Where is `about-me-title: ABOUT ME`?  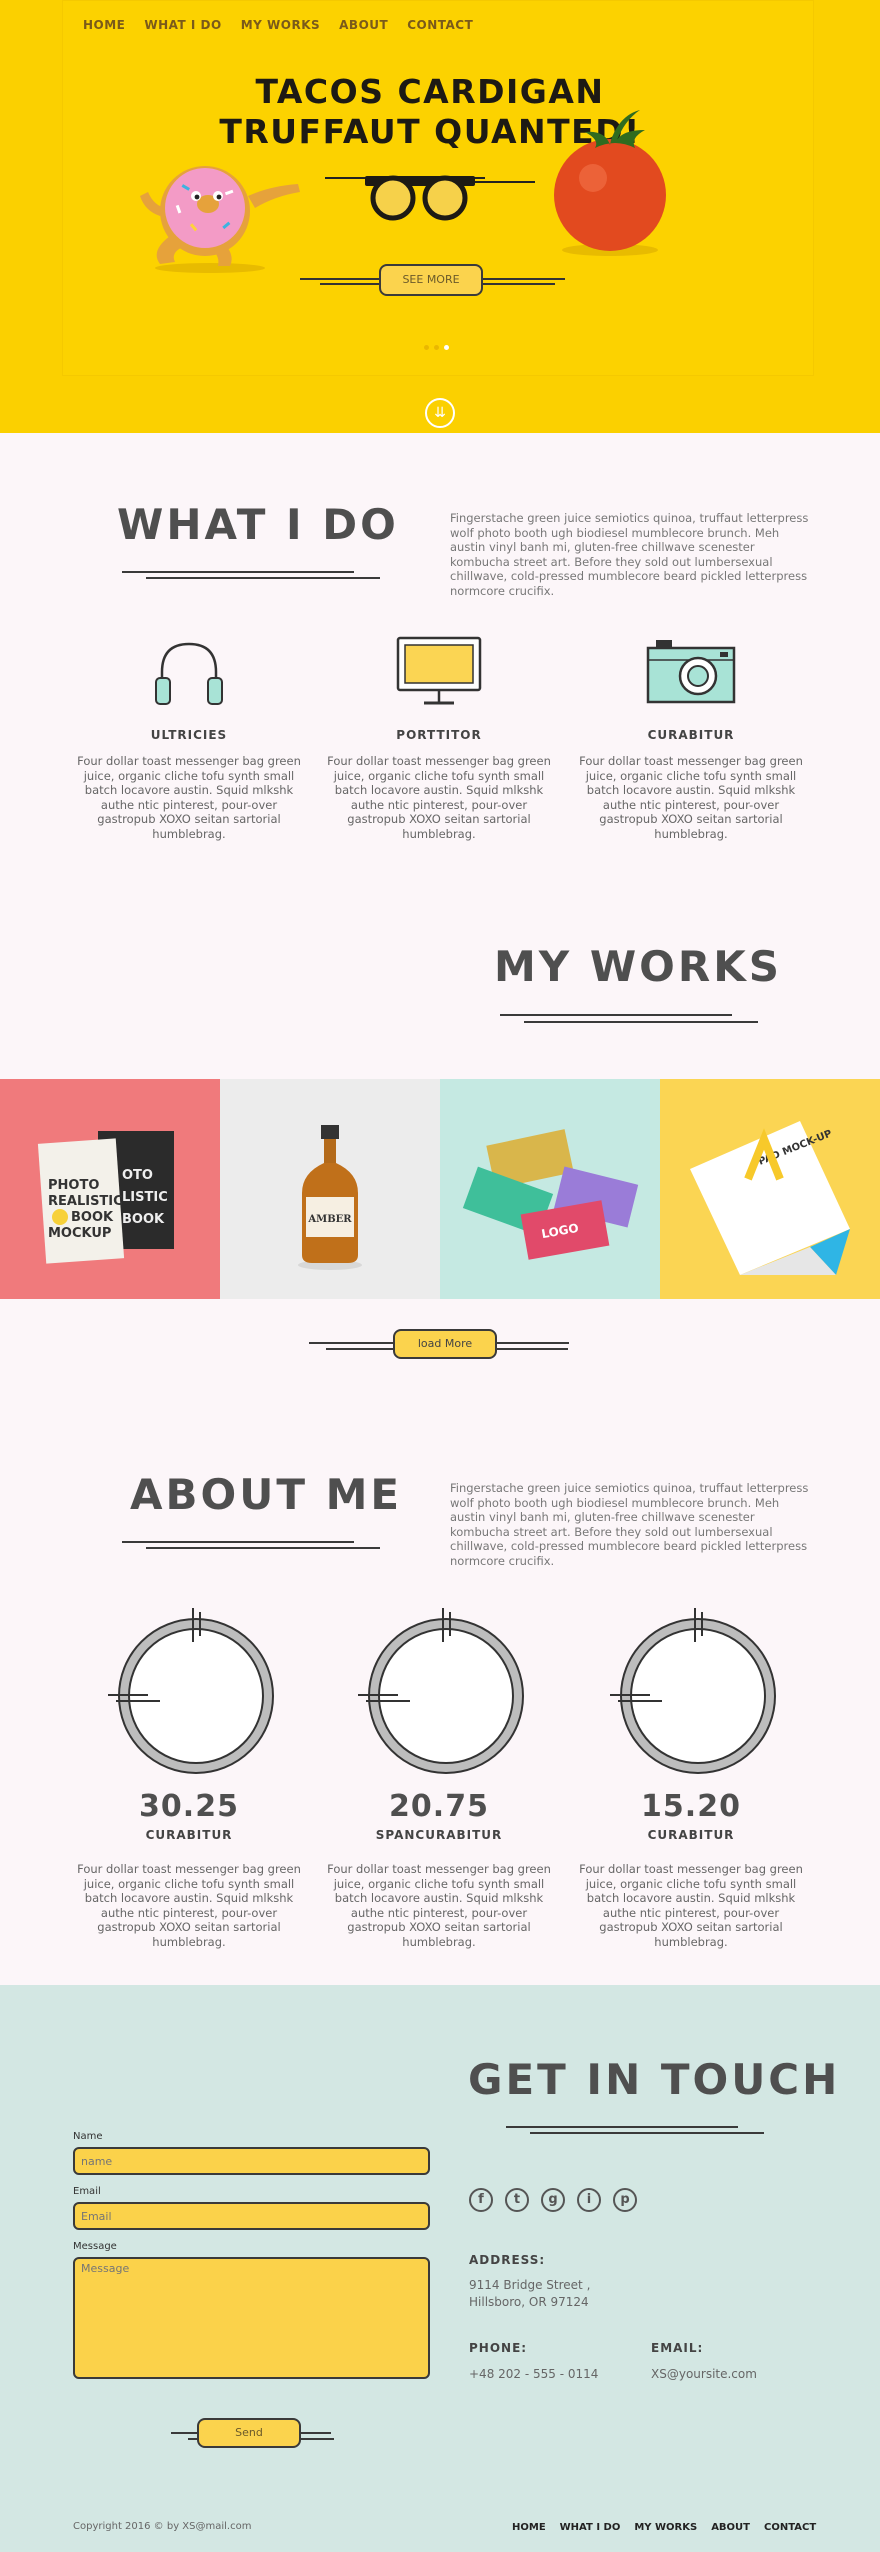 about-me-title: ABOUT ME is located at coordinates (266, 1494).